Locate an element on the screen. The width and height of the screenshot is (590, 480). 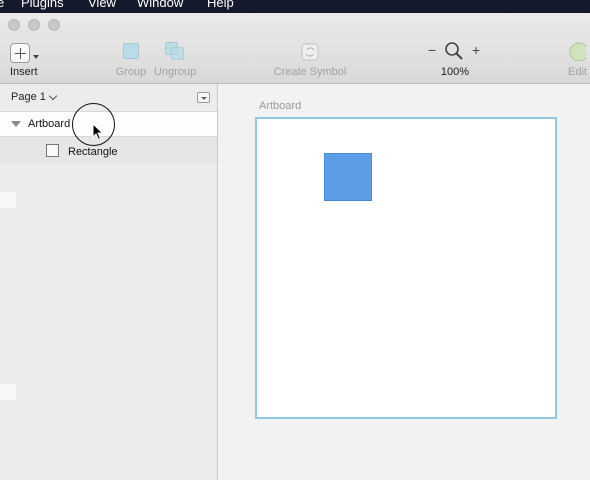
zoom-in-button: + is located at coordinates (476, 50).